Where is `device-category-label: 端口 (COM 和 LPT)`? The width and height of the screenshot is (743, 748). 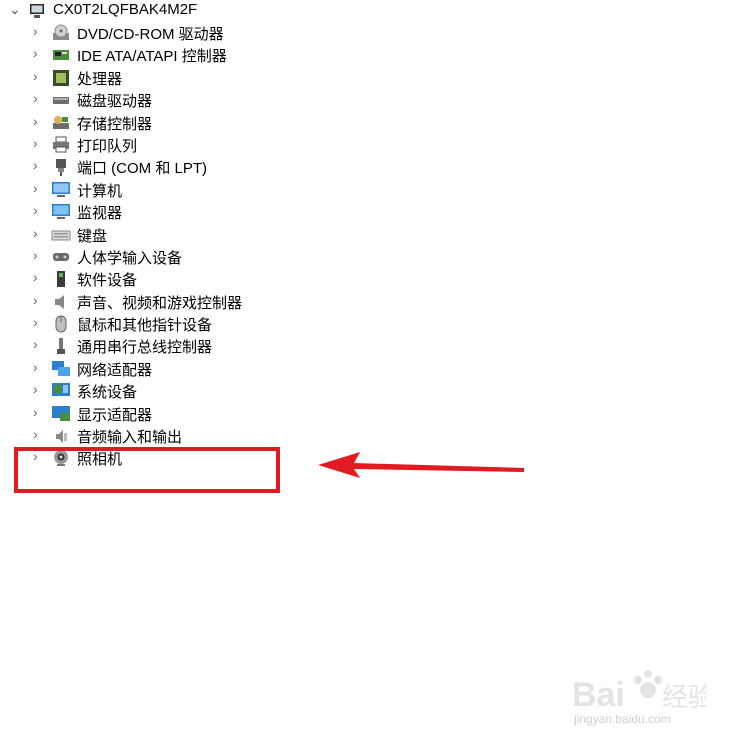
device-category-label: 端口 (COM 和 LPT) is located at coordinates (142, 169).